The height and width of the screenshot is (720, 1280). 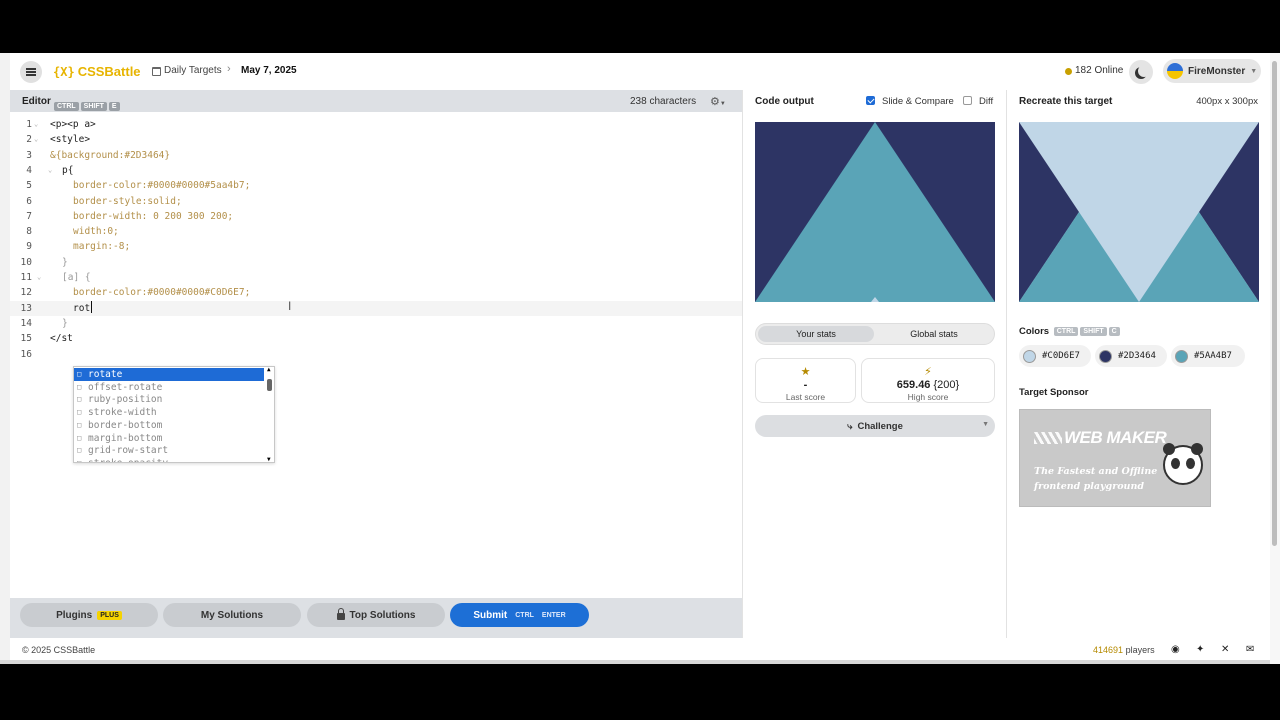 What do you see at coordinates (376, 615) in the screenshot?
I see `top-solutions-button: Top Solutions` at bounding box center [376, 615].